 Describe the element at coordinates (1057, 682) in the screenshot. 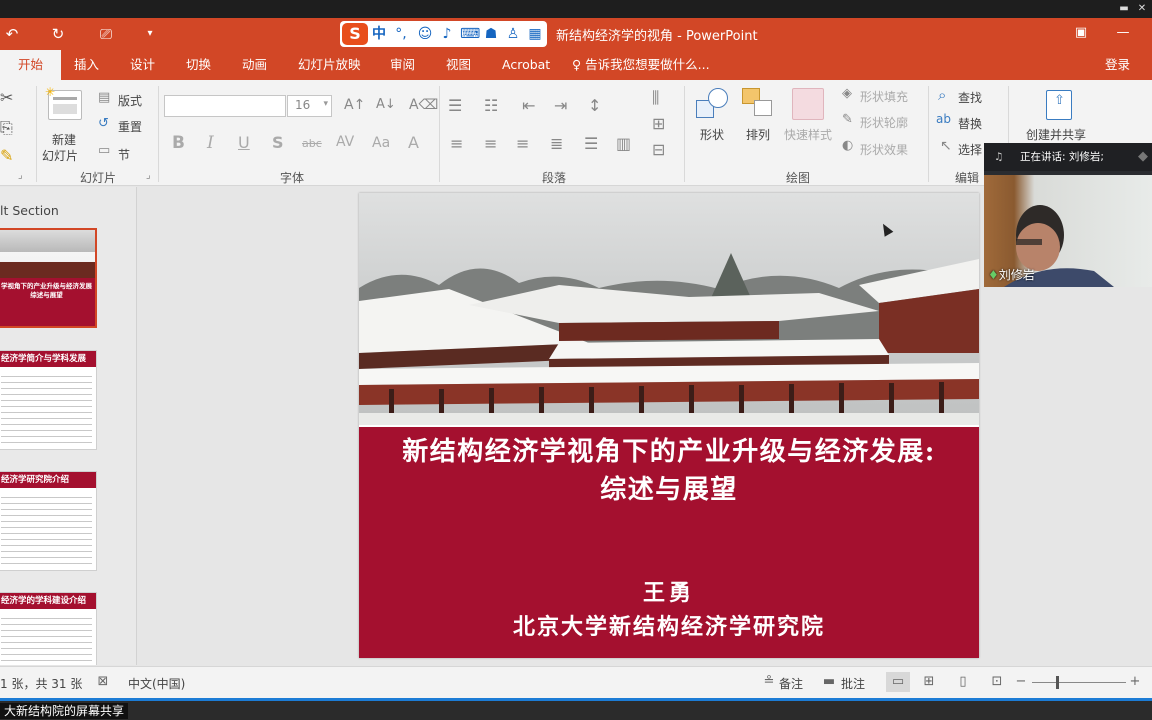

I see `zoom-slider-thumb` at that location.